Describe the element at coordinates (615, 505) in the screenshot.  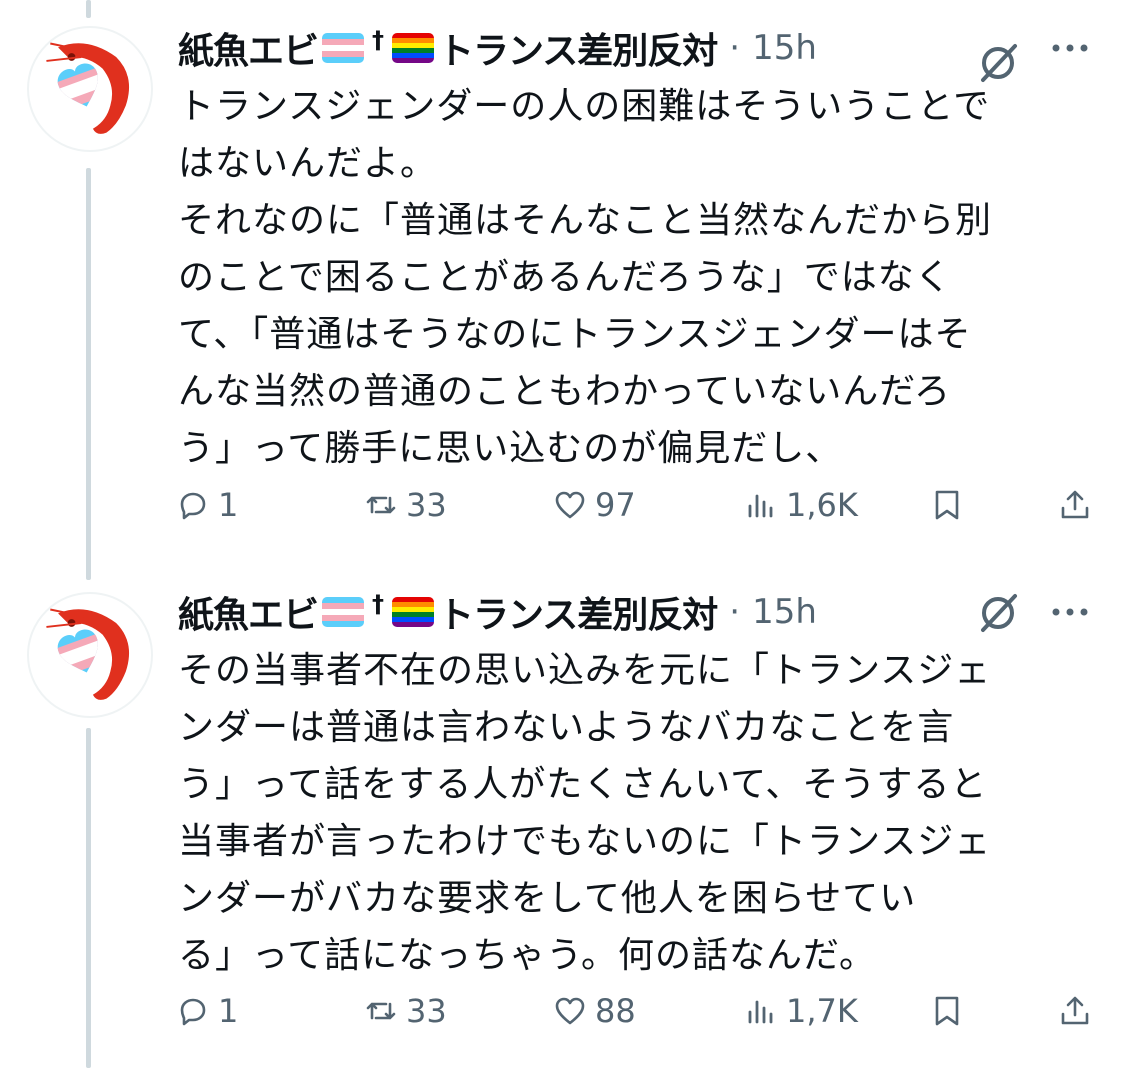
I see `like-count: 97` at that location.